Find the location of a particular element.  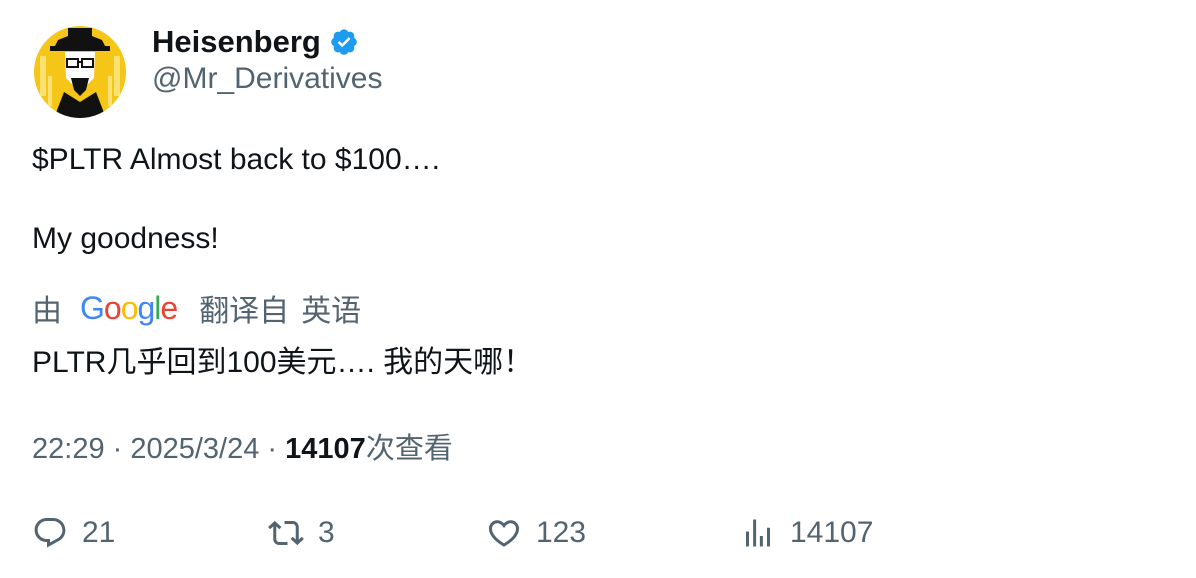

like-count: 123 is located at coordinates (561, 532).